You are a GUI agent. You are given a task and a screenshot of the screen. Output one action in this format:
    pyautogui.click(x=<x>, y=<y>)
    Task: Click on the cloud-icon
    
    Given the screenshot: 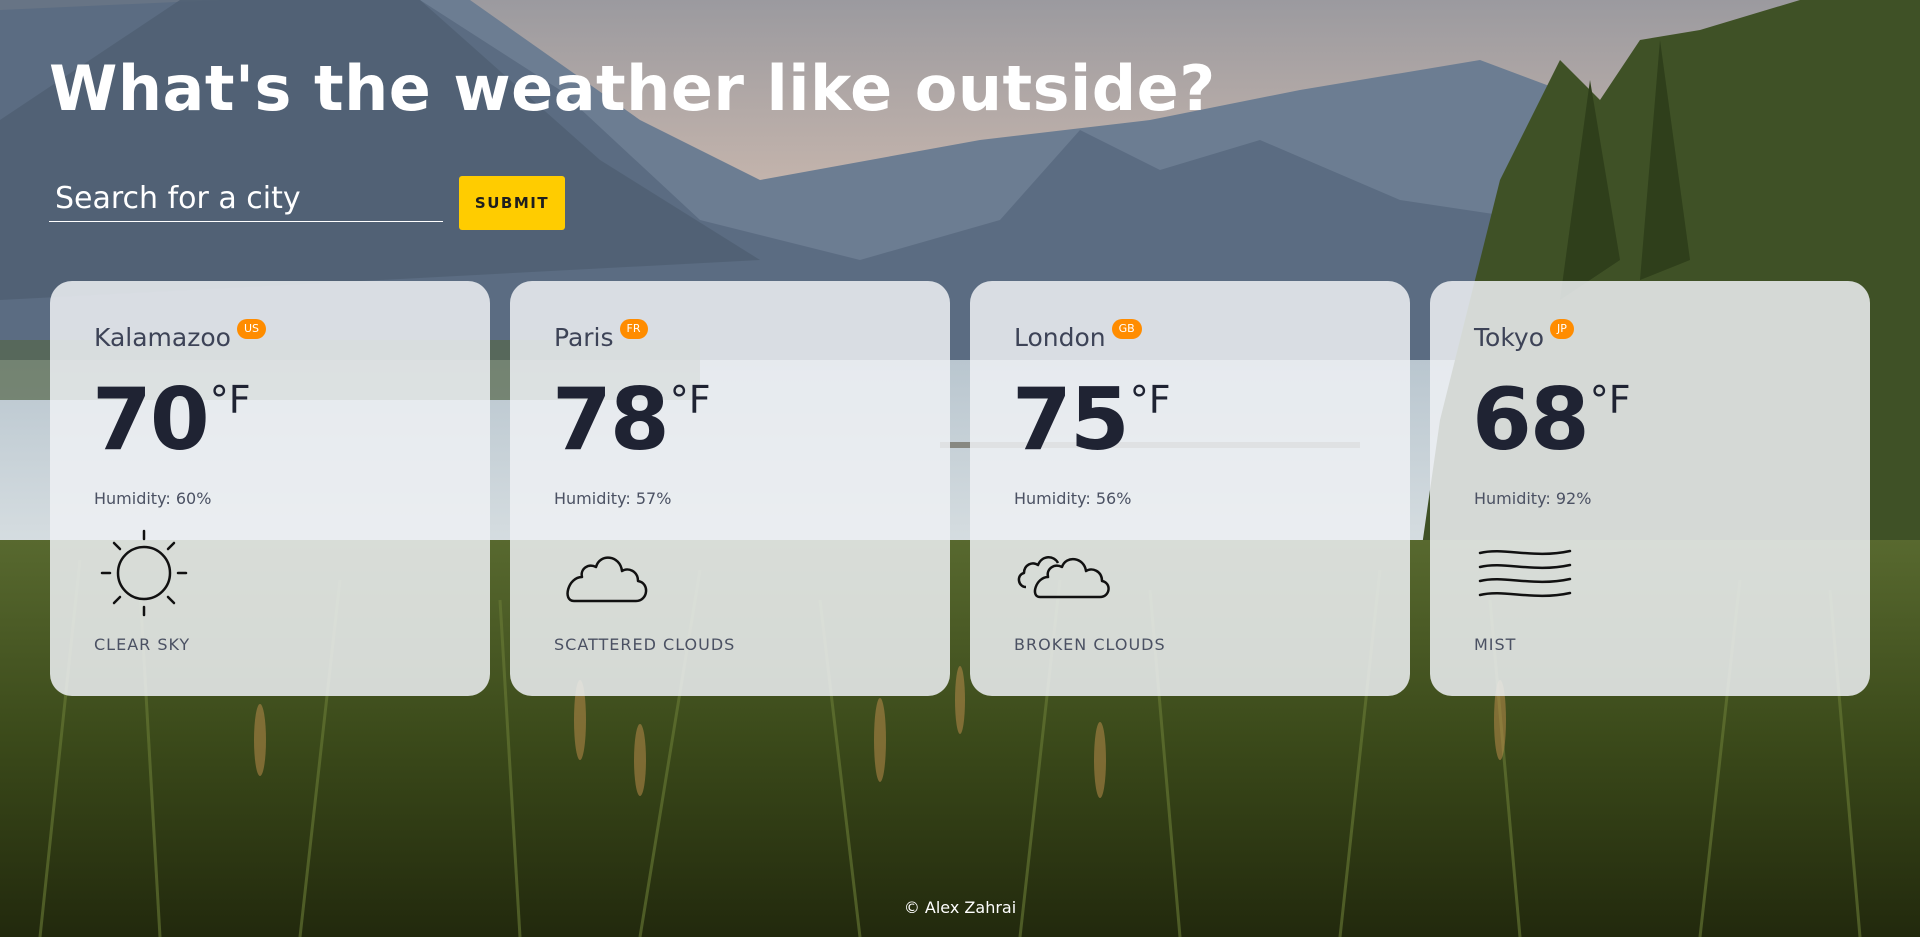 What is the action you would take?
    pyautogui.click(x=604, y=575)
    